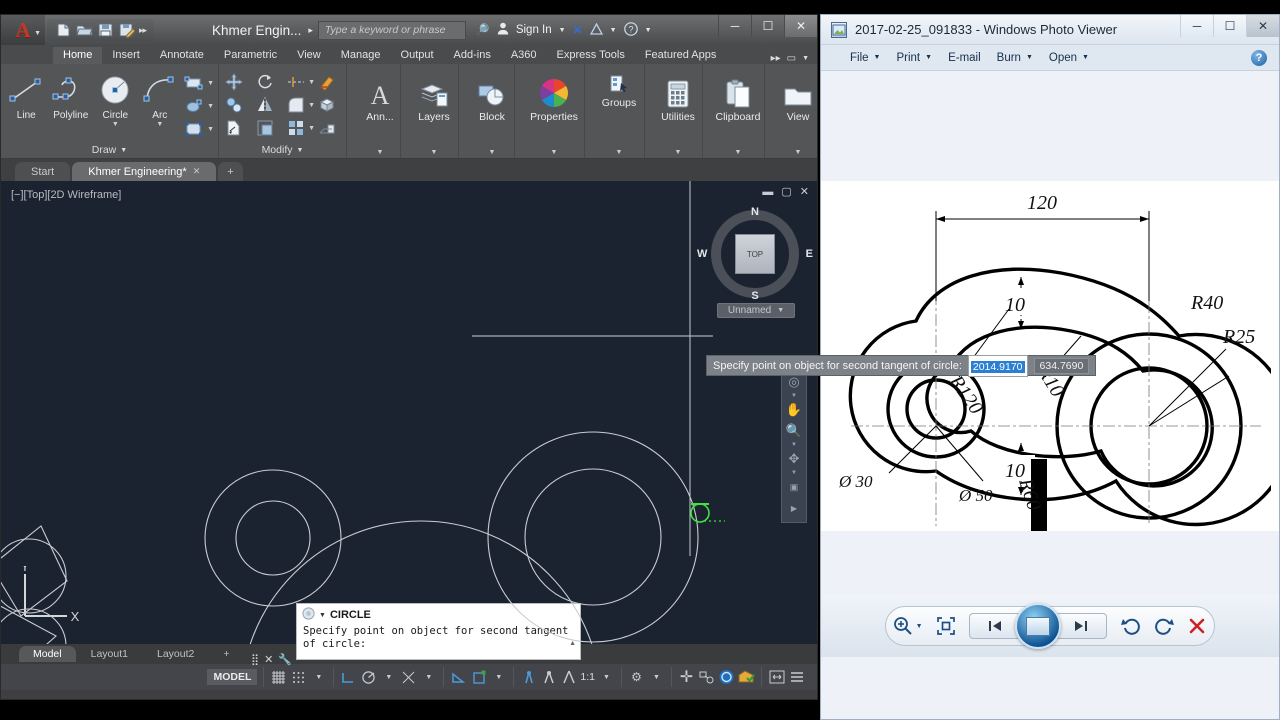 This screenshot has height=720, width=1280. Describe the element at coordinates (255, 659) in the screenshot. I see `drag-handle-icon: ⣿` at that location.